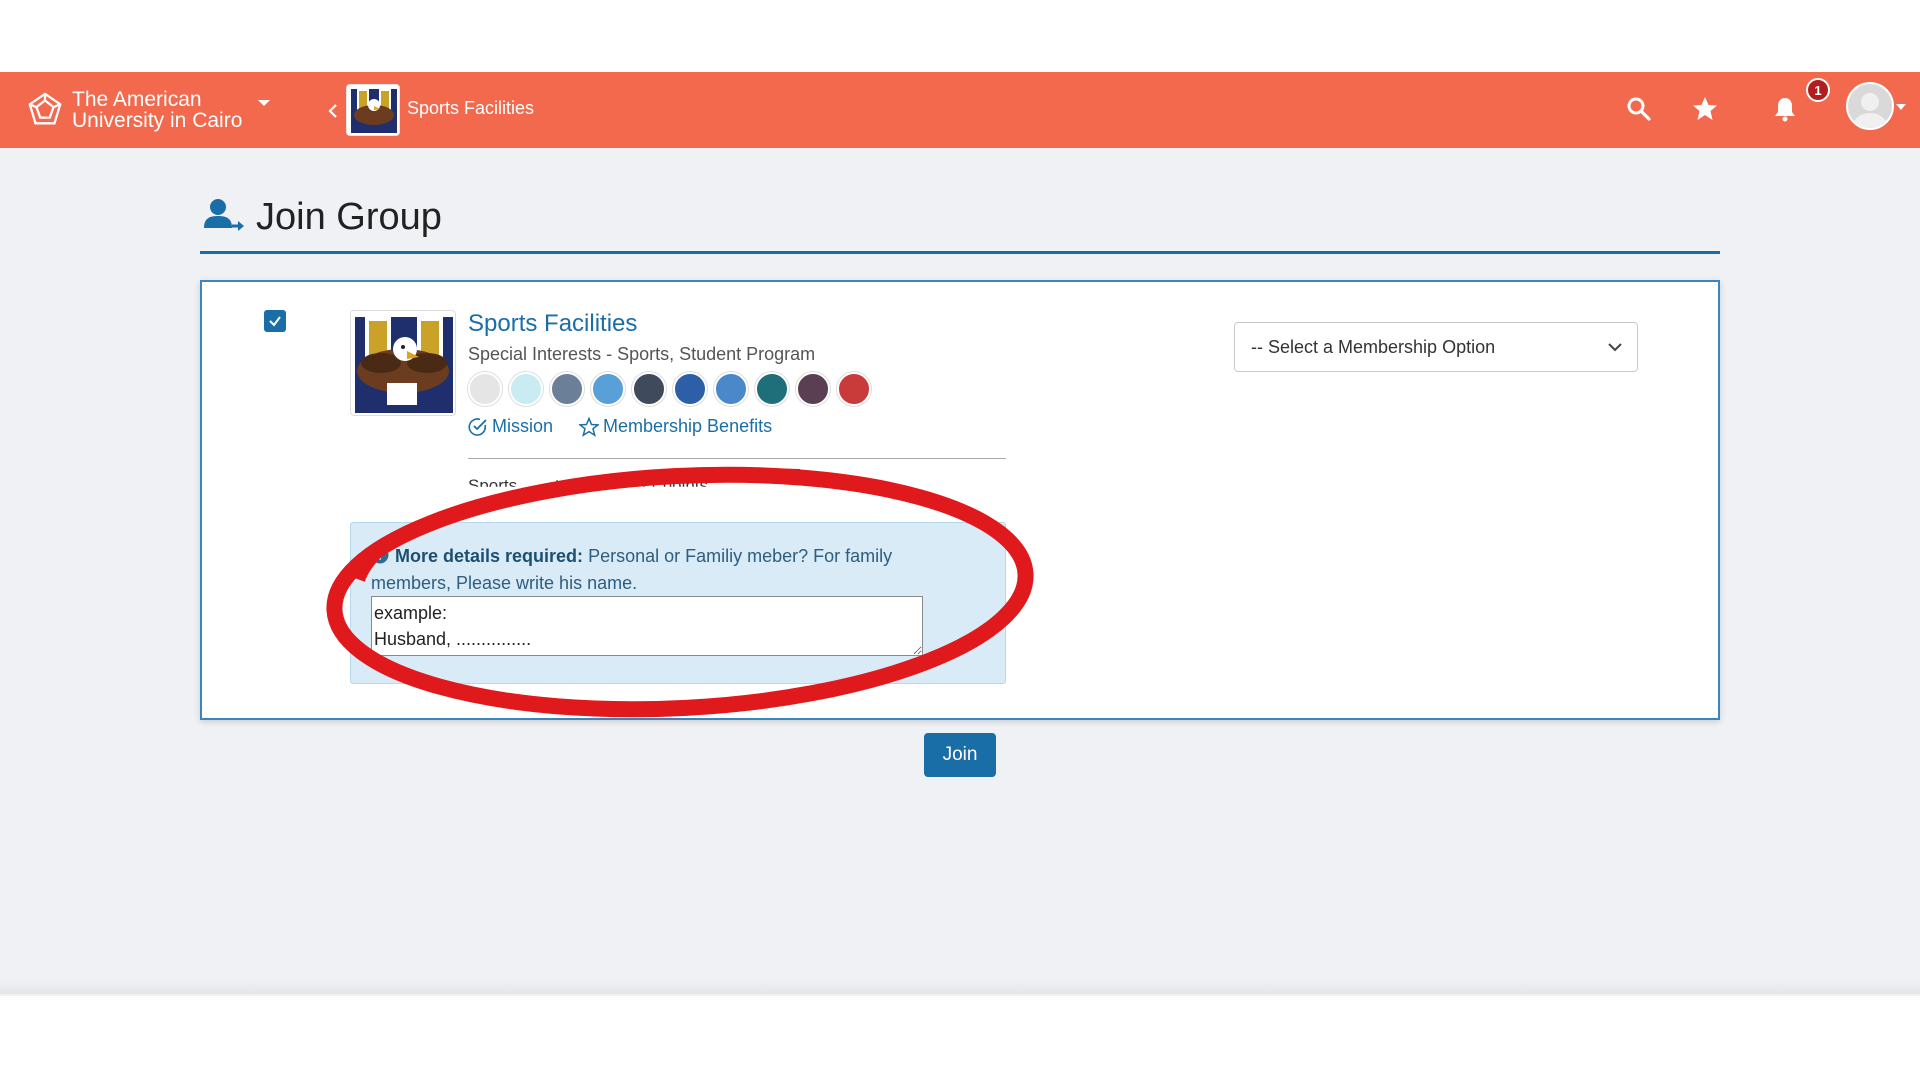 The width and height of the screenshot is (1920, 1080). What do you see at coordinates (589, 426) in the screenshot?
I see `star-outline-icon` at bounding box center [589, 426].